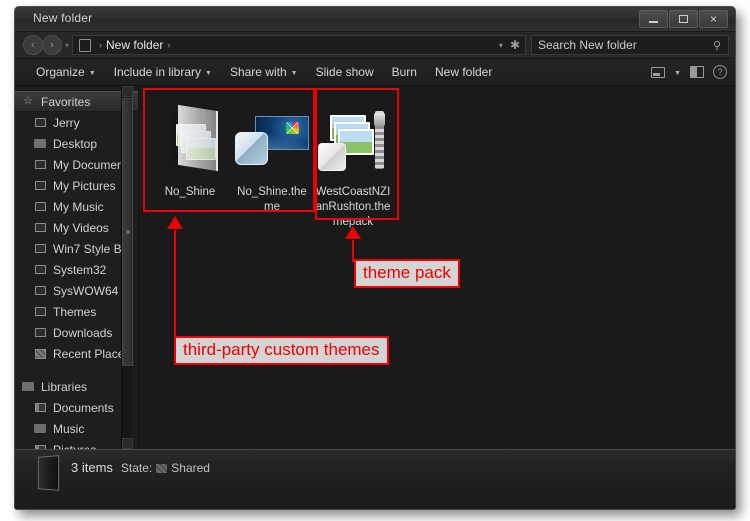  What do you see at coordinates (40, 143) in the screenshot?
I see `desktop-icon` at bounding box center [40, 143].